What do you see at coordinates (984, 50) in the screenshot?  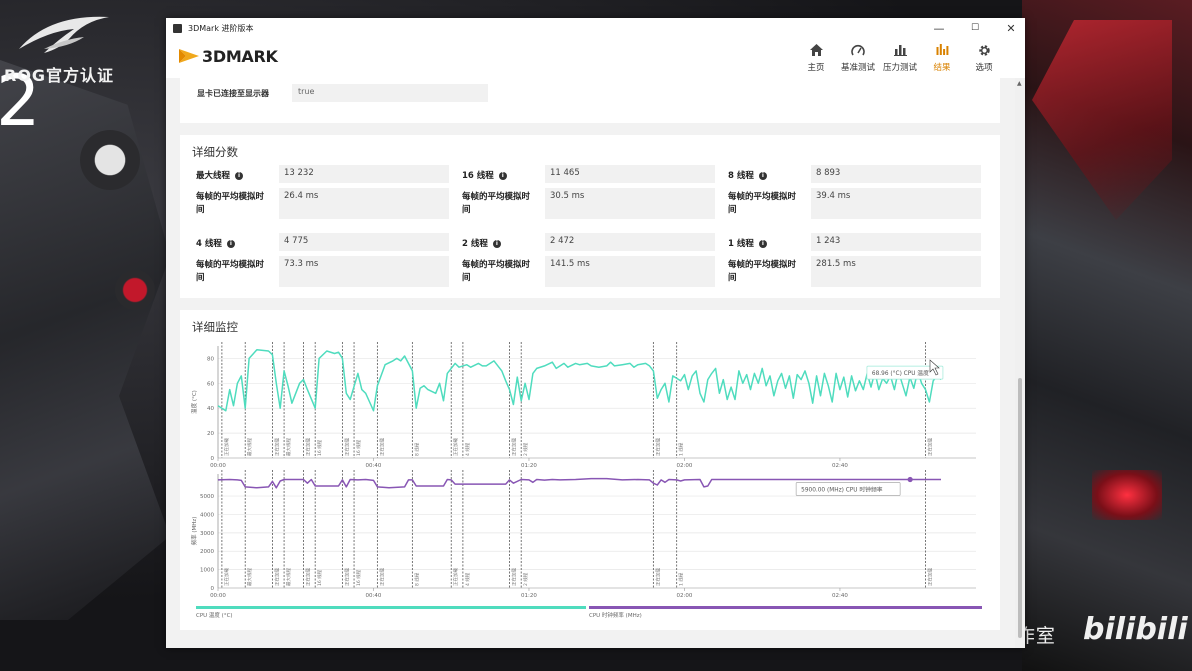 I see `gear-icon` at bounding box center [984, 50].